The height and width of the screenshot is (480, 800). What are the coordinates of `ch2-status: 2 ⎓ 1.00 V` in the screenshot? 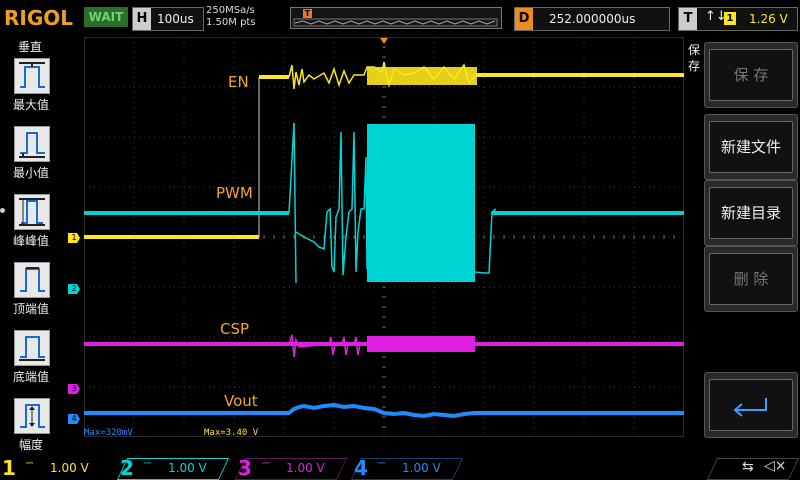 It's located at (173, 468).